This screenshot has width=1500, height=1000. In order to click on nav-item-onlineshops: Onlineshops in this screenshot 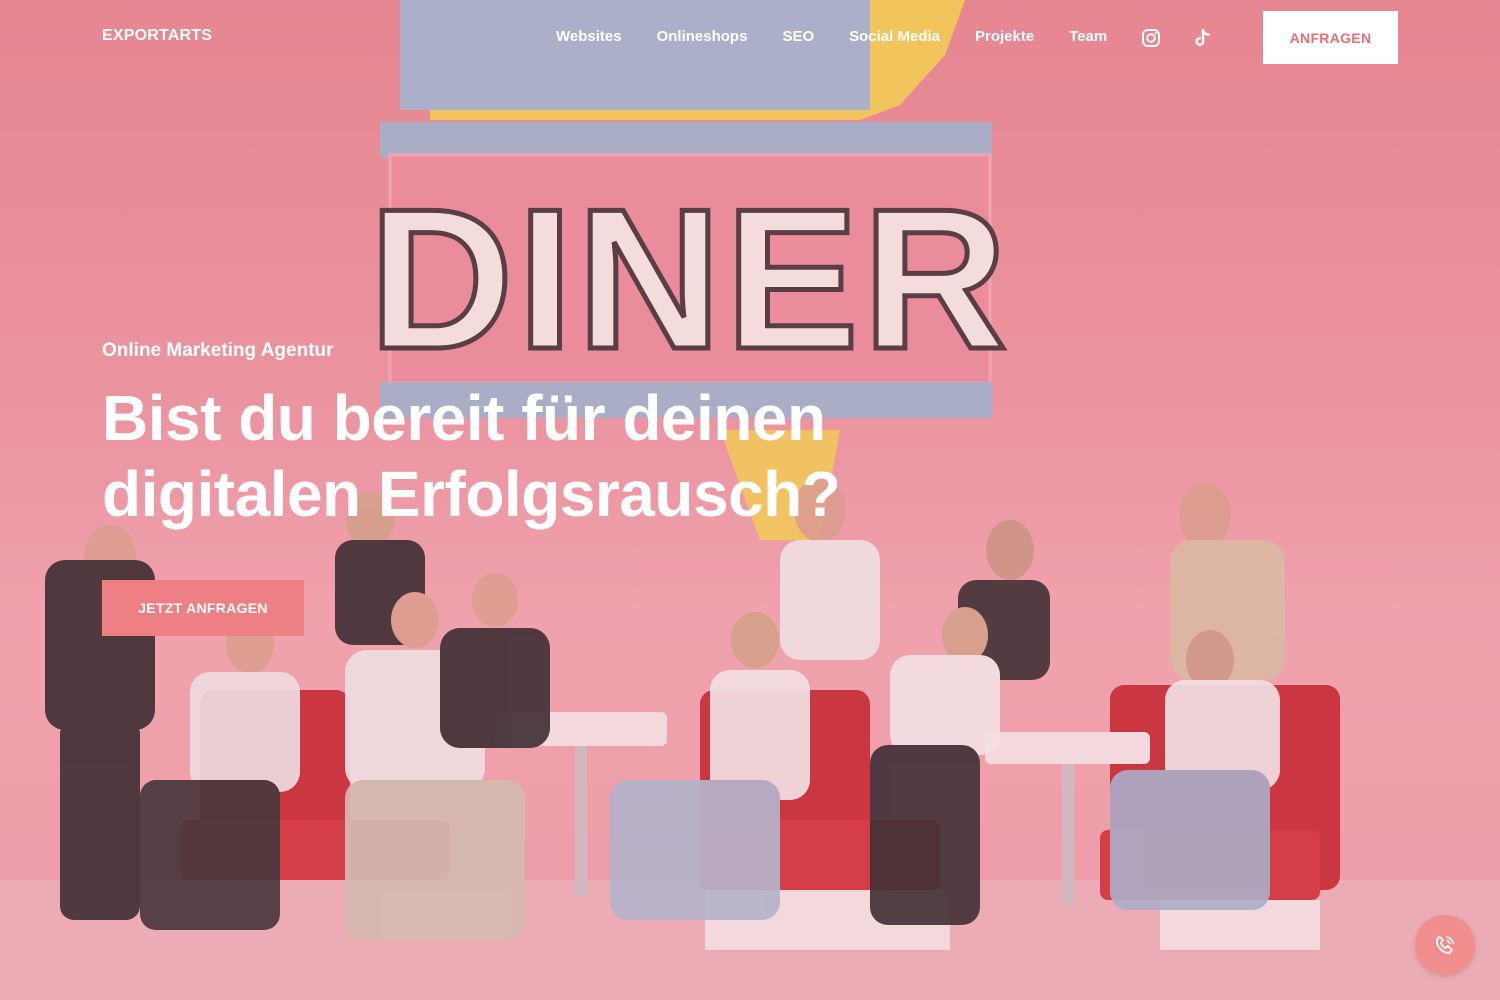, I will do `click(702, 36)`.